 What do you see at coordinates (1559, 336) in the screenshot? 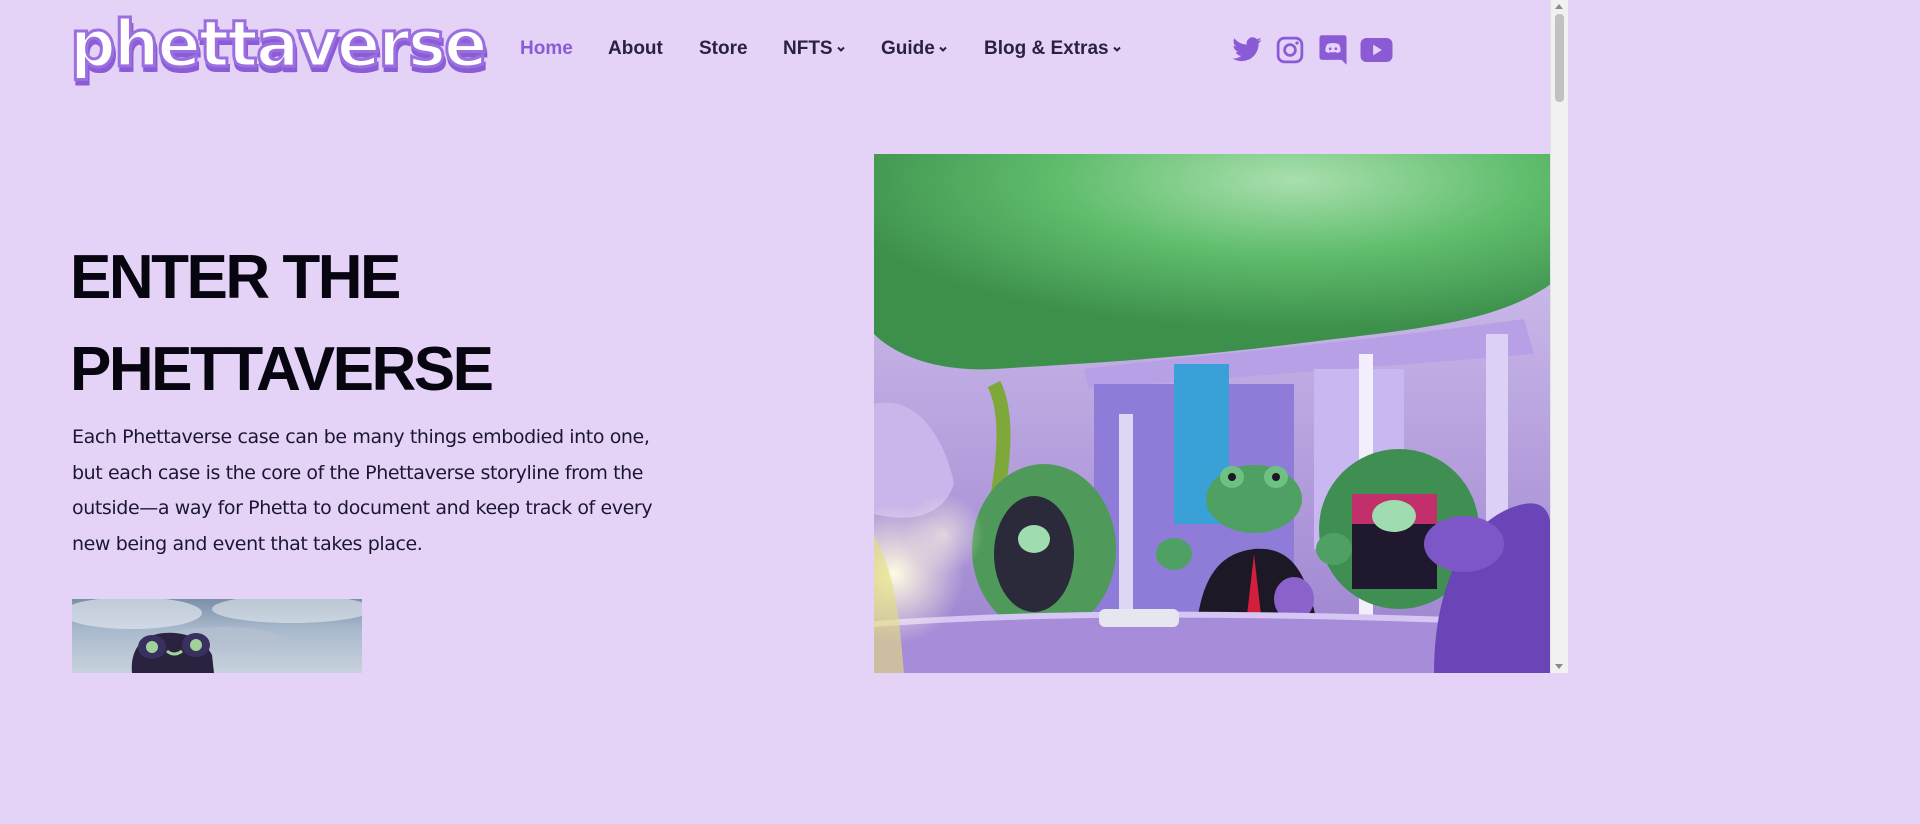
I see `page-scrollbar` at bounding box center [1559, 336].